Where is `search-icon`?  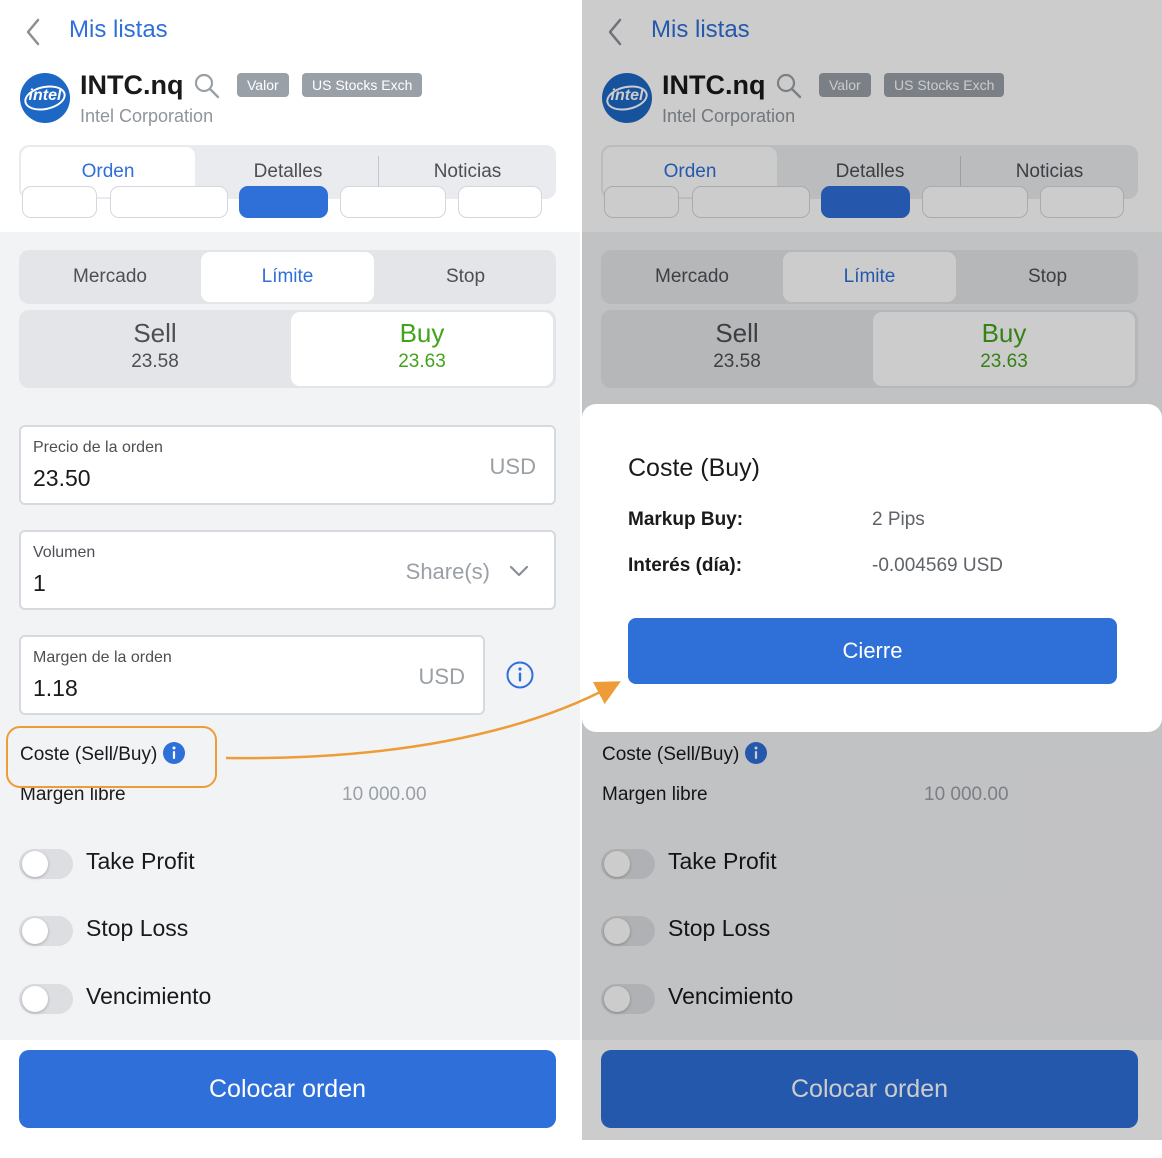 search-icon is located at coordinates (207, 86).